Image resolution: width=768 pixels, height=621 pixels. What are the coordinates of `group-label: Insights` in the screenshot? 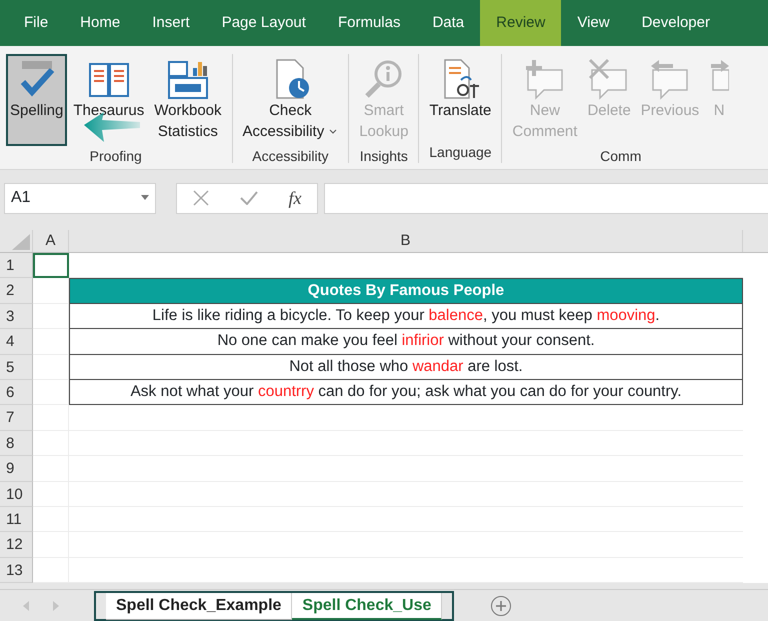 It's located at (384, 156).